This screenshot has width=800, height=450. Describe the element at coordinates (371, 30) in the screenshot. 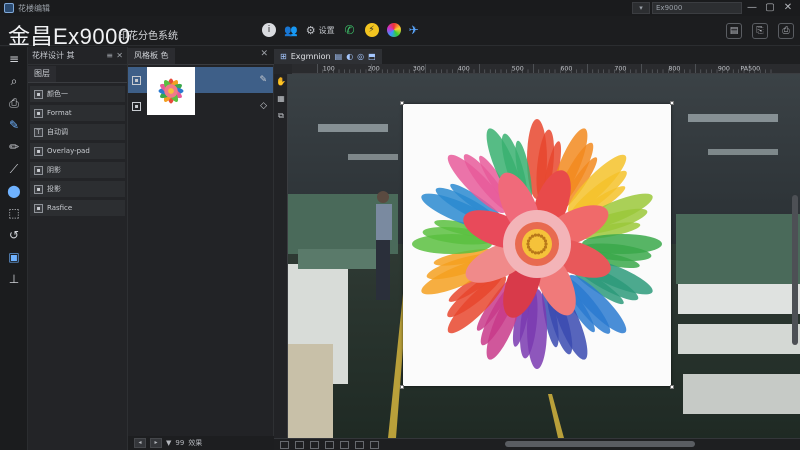

I see `lightning-button: ⚡` at that location.